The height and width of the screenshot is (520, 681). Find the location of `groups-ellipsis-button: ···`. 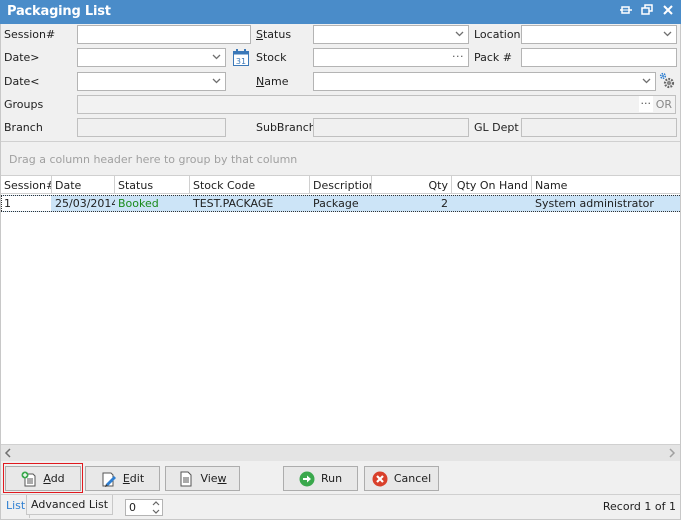

groups-ellipsis-button: ··· is located at coordinates (645, 104).